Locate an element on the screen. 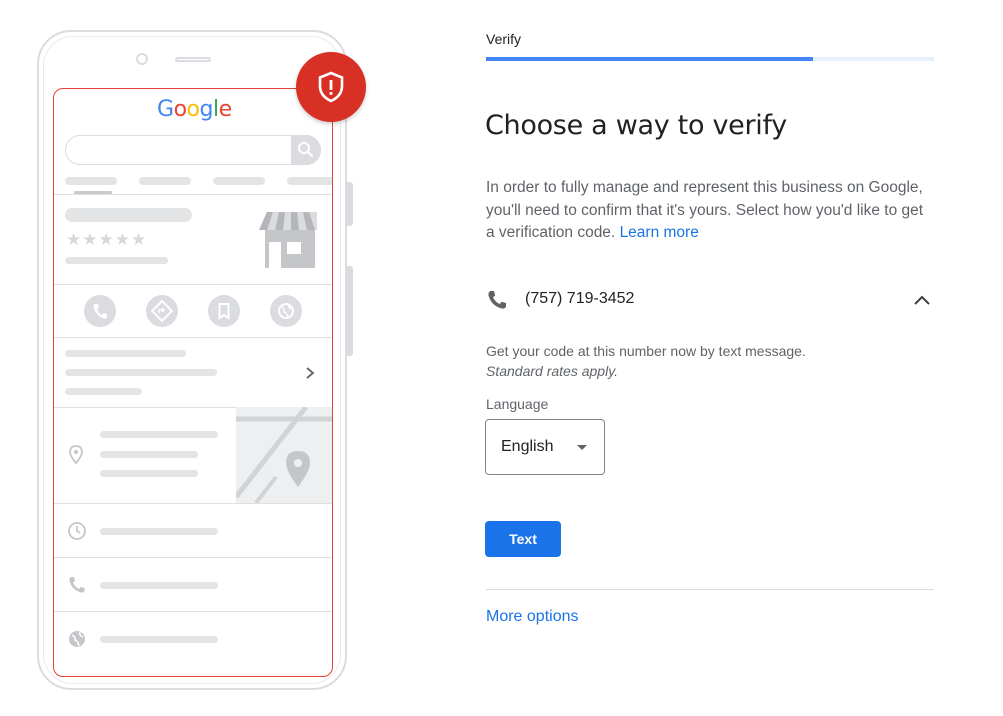 The width and height of the screenshot is (1003, 716). language-label: Language is located at coordinates (517, 404).